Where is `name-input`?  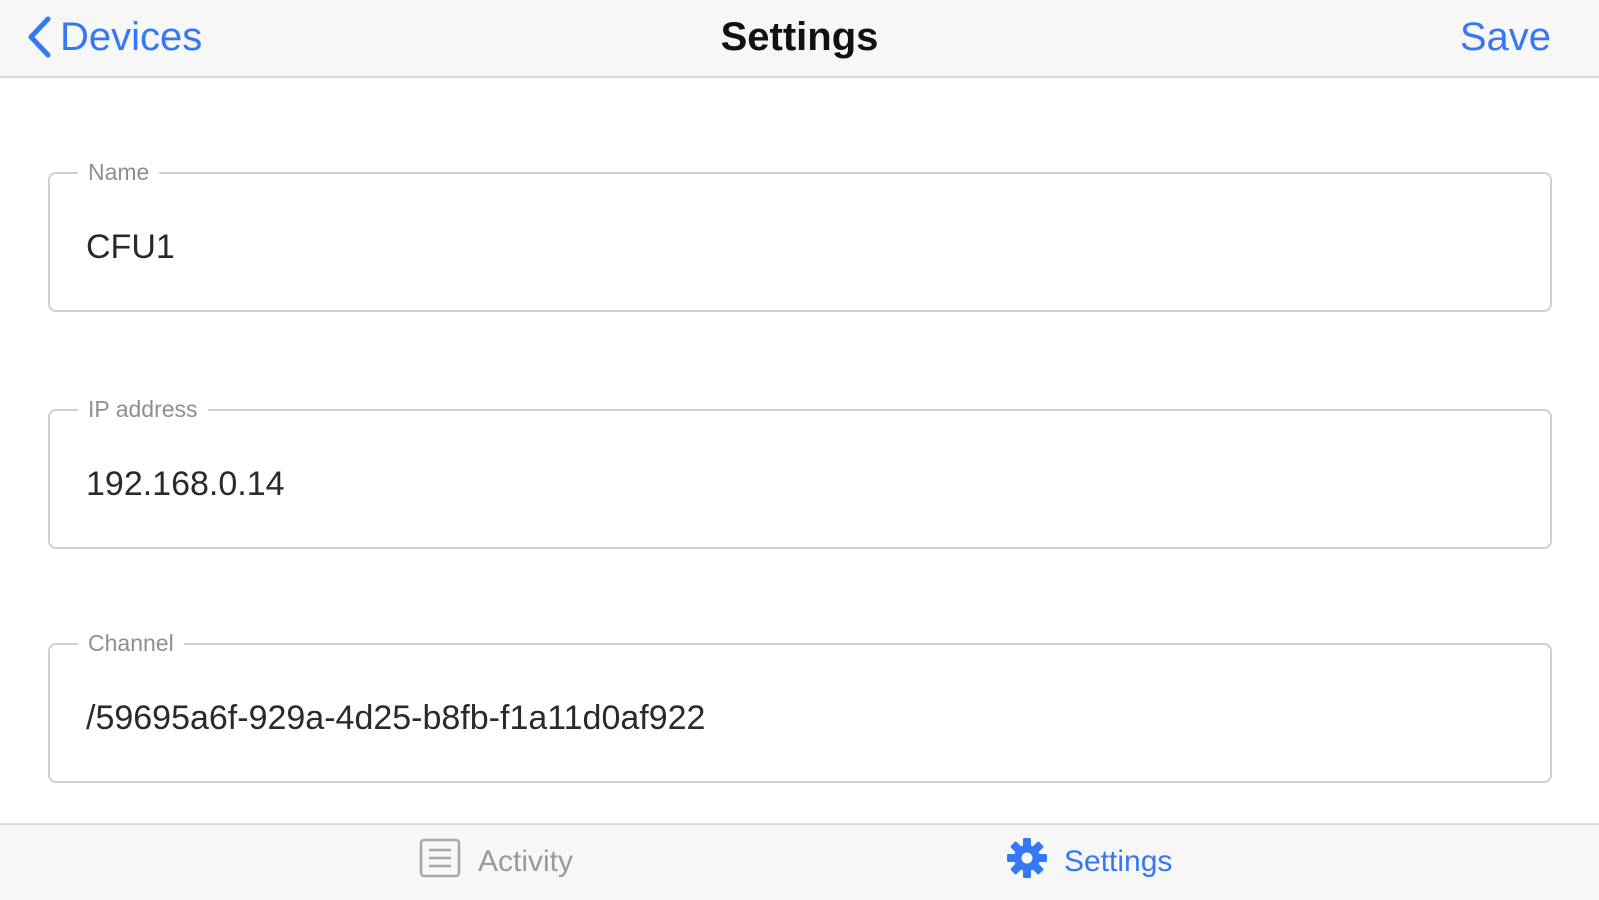
name-input is located at coordinates (796, 247).